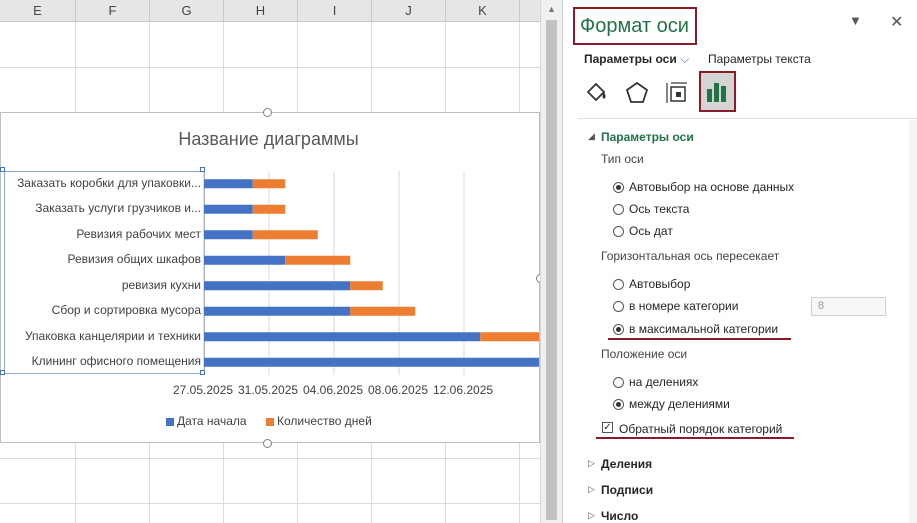 The image size is (917, 523). What do you see at coordinates (618, 231) in the screenshot?
I see `radio-axis-type-date` at bounding box center [618, 231].